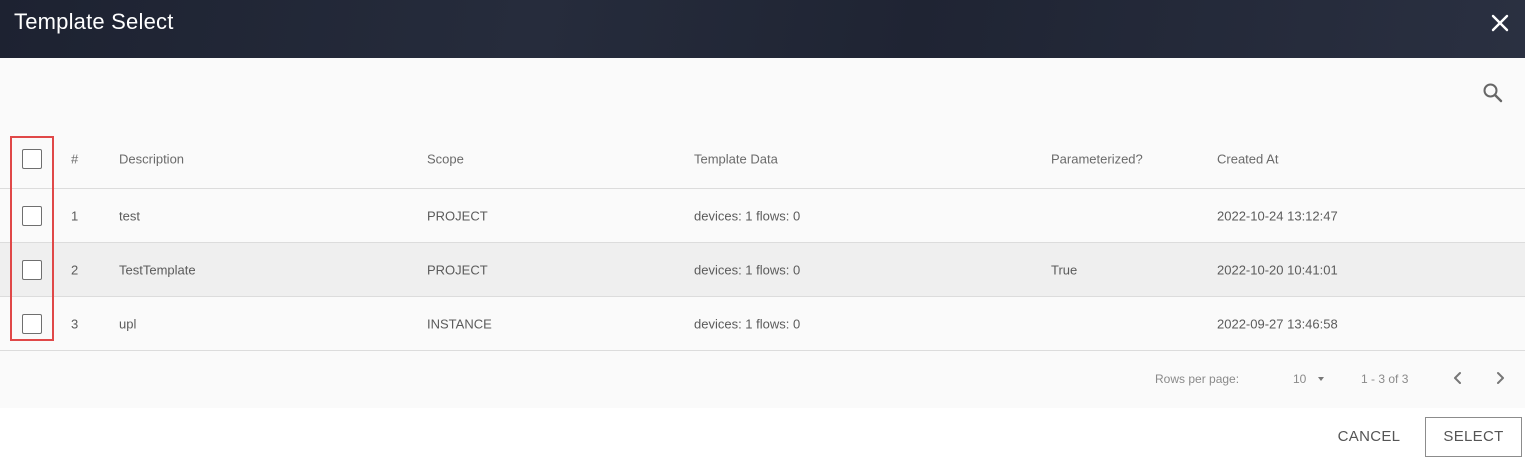 Image resolution: width=1525 pixels, height=462 pixels. I want to click on caret-down-icon, so click(1321, 379).